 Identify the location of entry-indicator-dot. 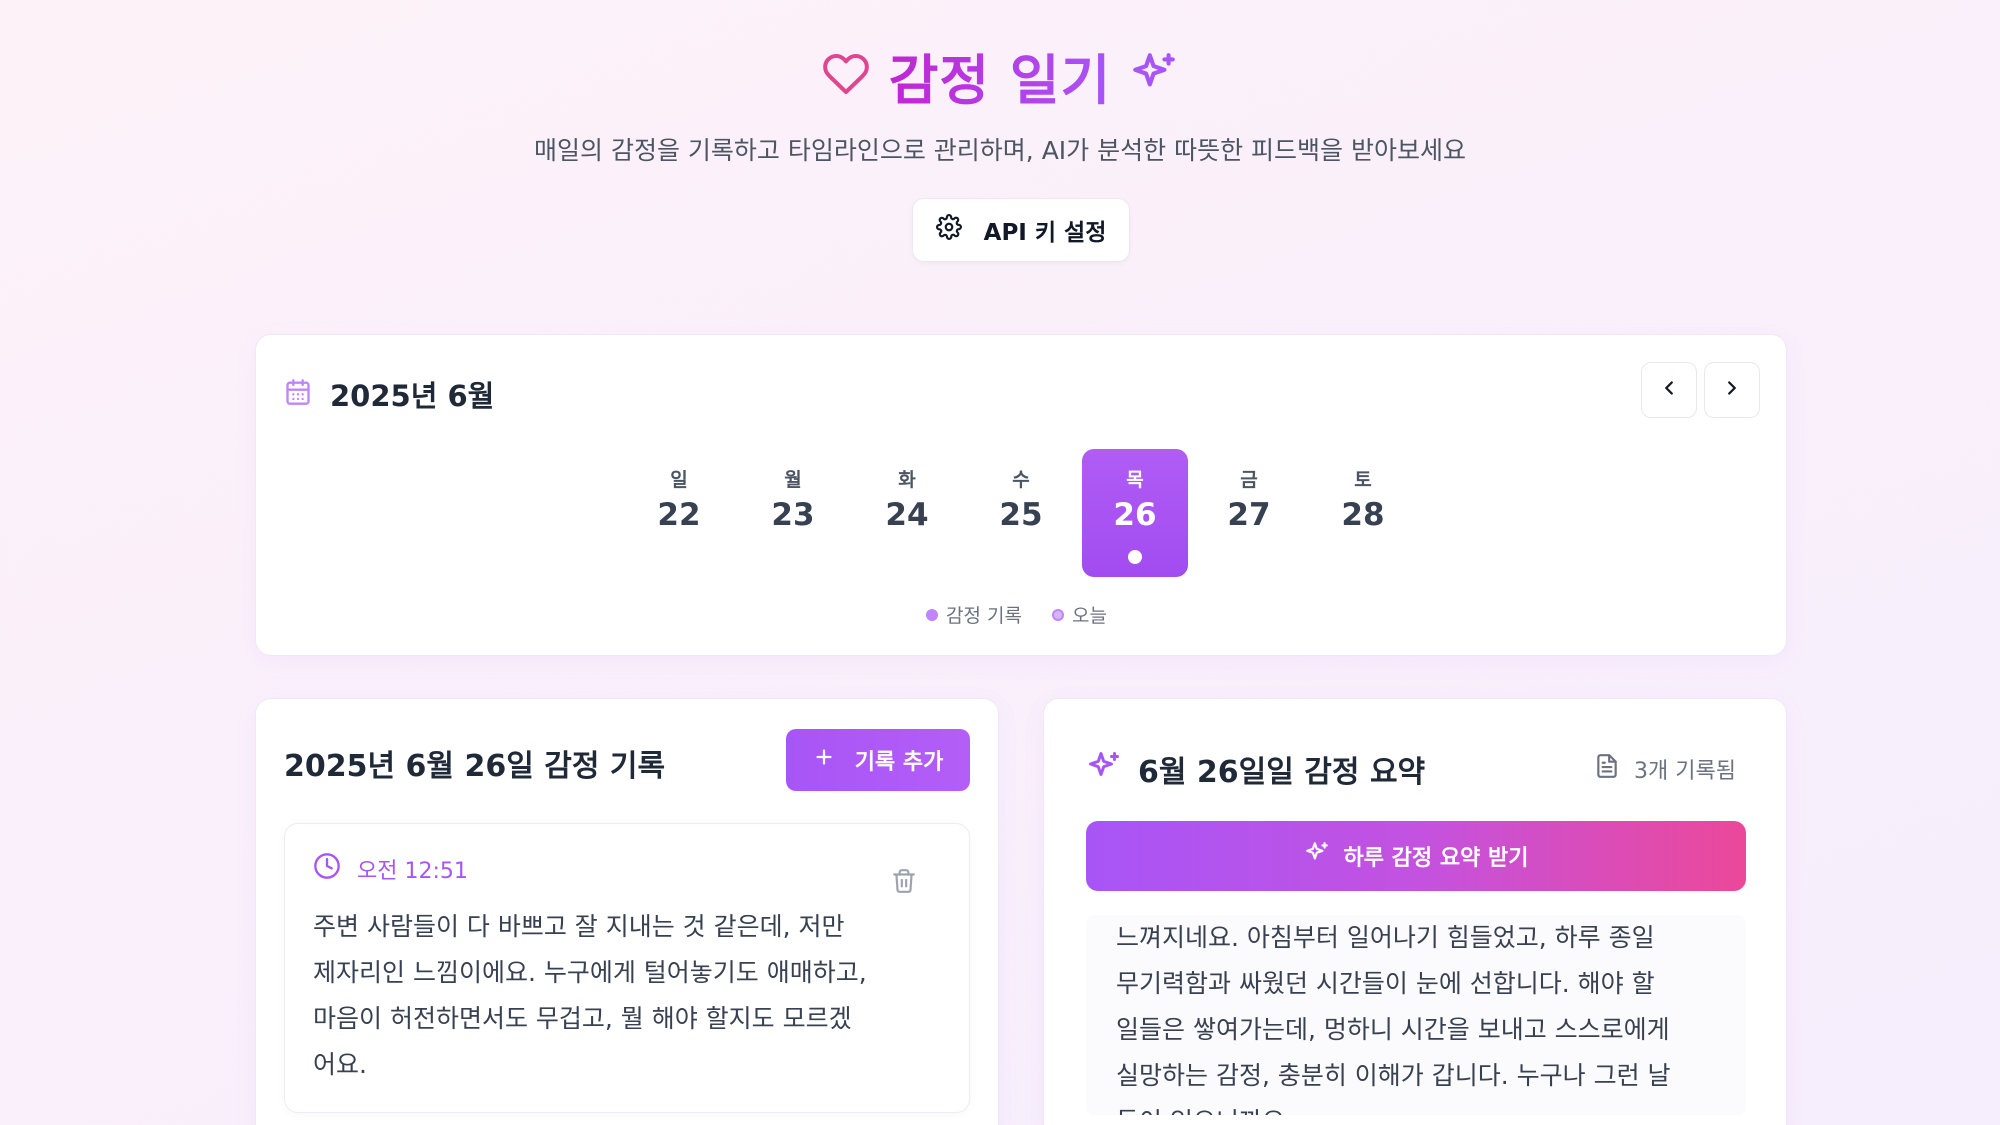
(1135, 557).